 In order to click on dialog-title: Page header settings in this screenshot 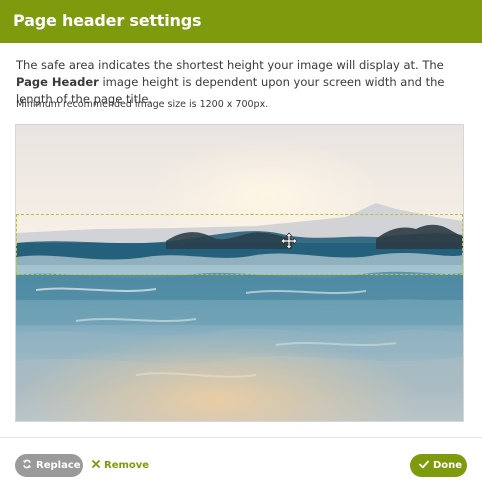, I will do `click(107, 20)`.